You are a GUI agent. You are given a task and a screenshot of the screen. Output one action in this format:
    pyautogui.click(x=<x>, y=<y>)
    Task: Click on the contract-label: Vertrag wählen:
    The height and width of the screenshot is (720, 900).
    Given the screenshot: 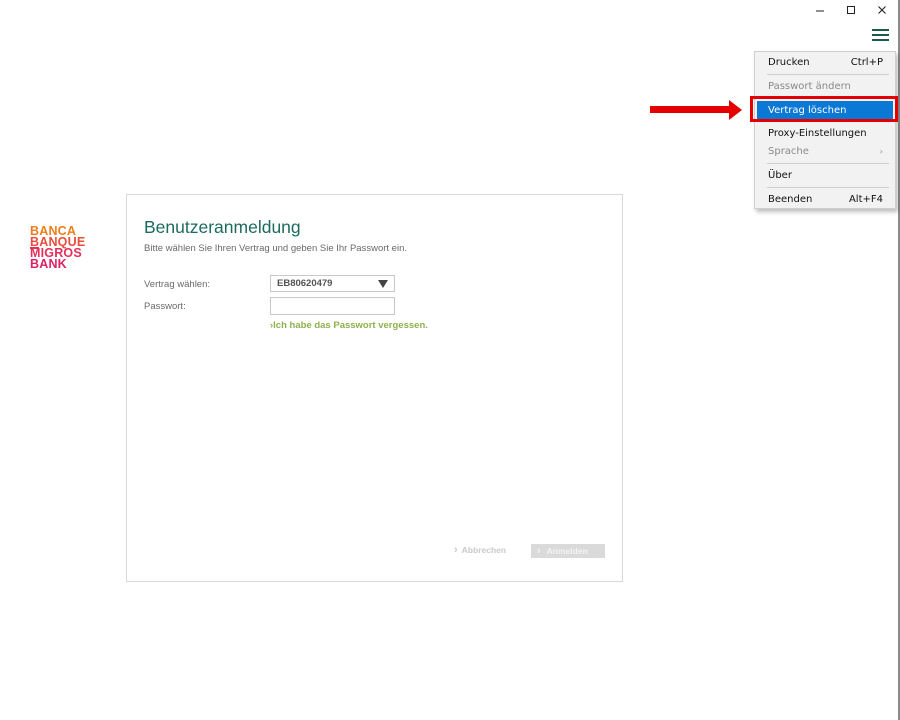 What is the action you would take?
    pyautogui.click(x=177, y=284)
    